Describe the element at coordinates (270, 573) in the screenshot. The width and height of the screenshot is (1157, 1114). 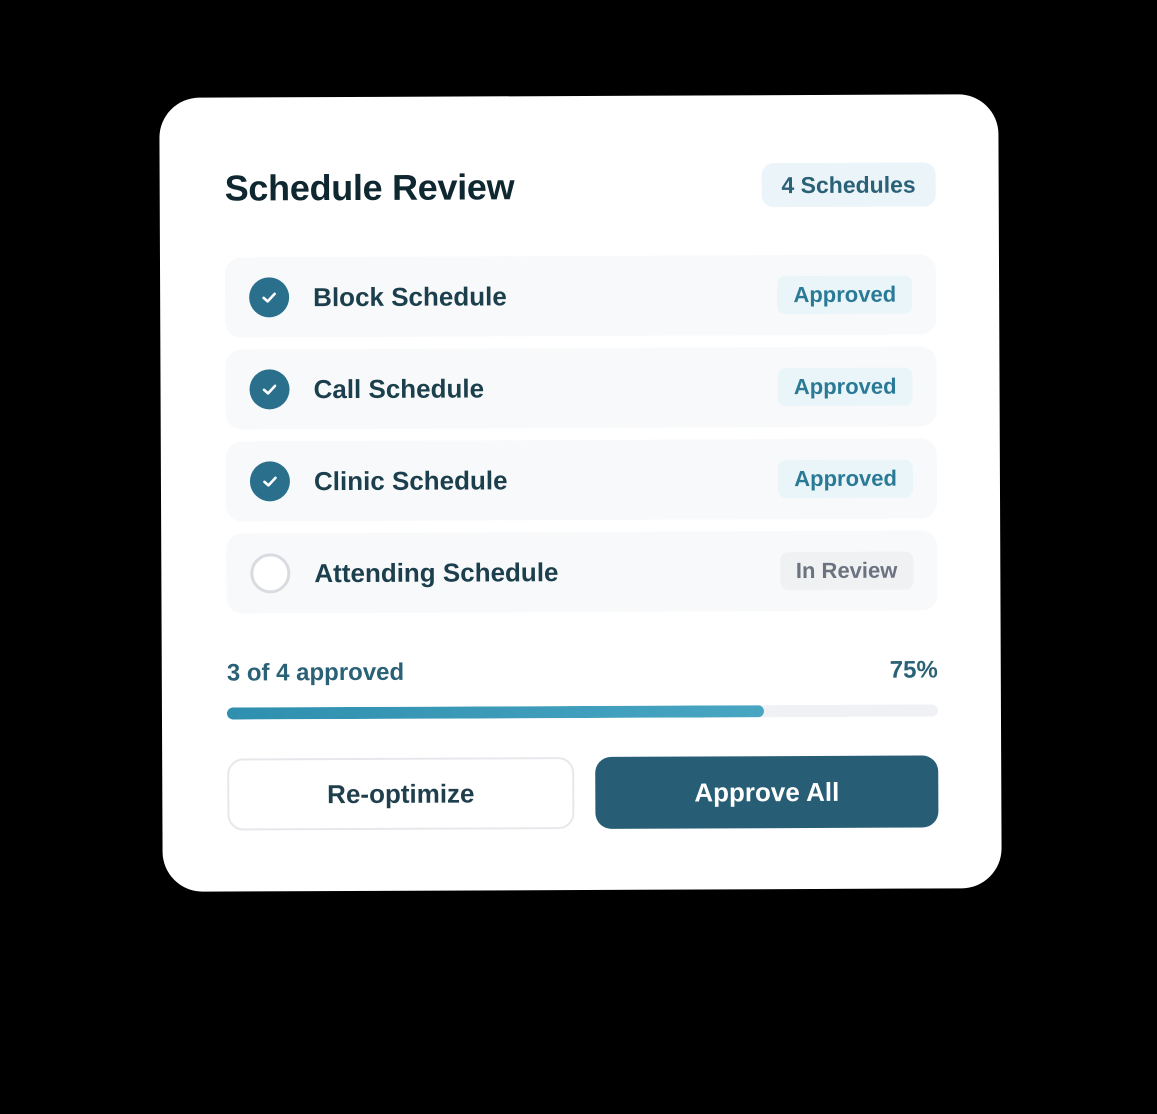
I see `empty-circle-icon` at that location.